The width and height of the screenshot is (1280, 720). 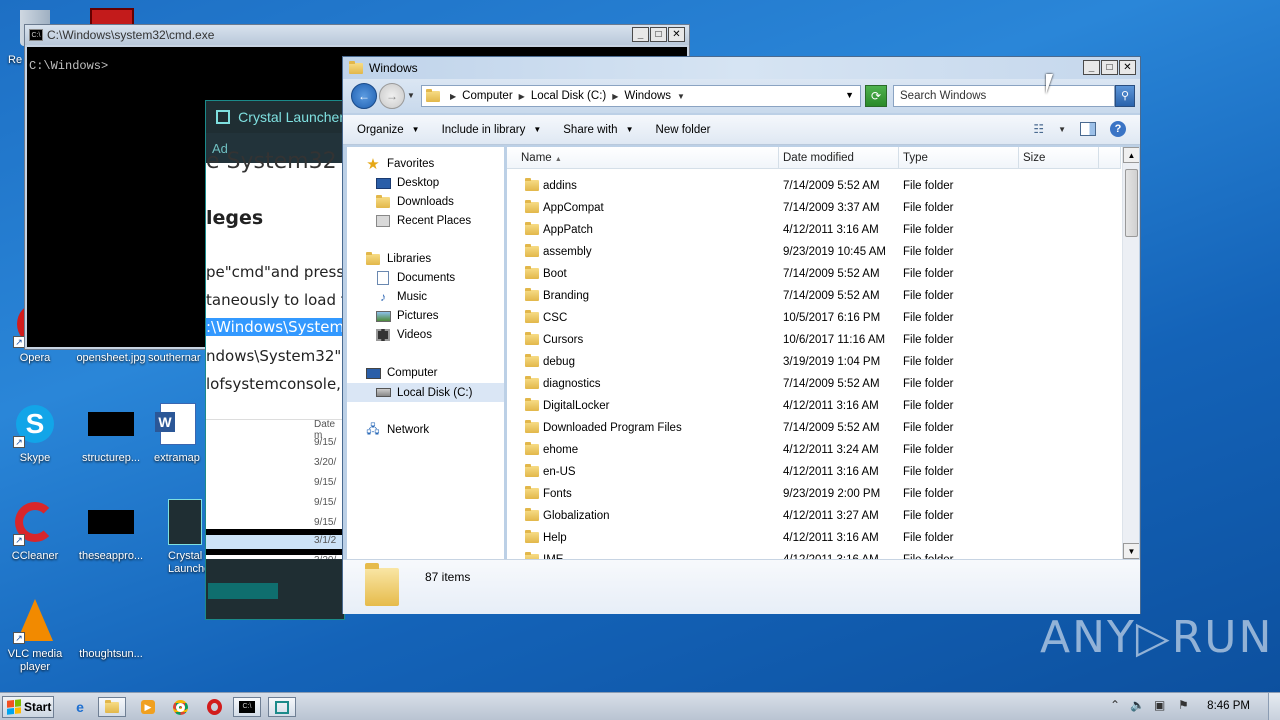 What do you see at coordinates (487, 96) in the screenshot?
I see `breadcrumb-computer: Computer` at bounding box center [487, 96].